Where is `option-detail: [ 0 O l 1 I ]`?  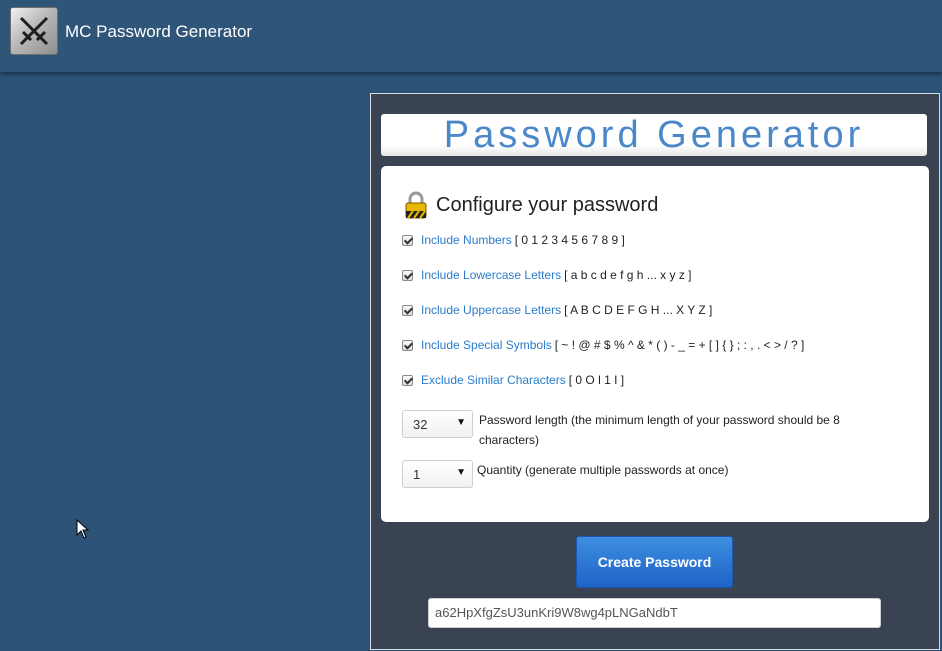 option-detail: [ 0 O l 1 I ] is located at coordinates (596, 380).